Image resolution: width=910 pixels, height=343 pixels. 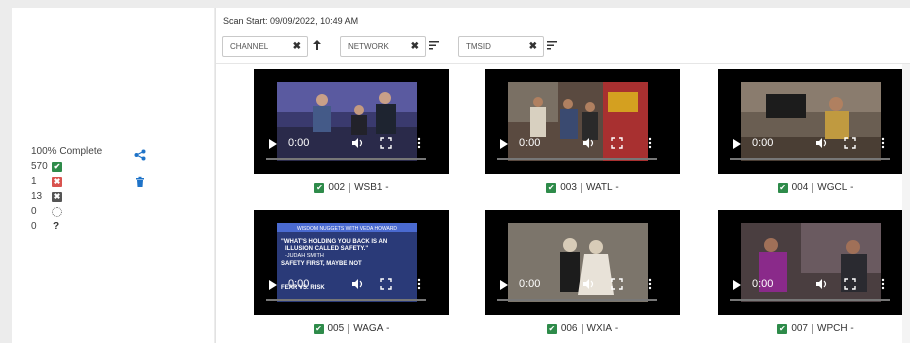 I want to click on channel-number: 003, so click(x=568, y=187).